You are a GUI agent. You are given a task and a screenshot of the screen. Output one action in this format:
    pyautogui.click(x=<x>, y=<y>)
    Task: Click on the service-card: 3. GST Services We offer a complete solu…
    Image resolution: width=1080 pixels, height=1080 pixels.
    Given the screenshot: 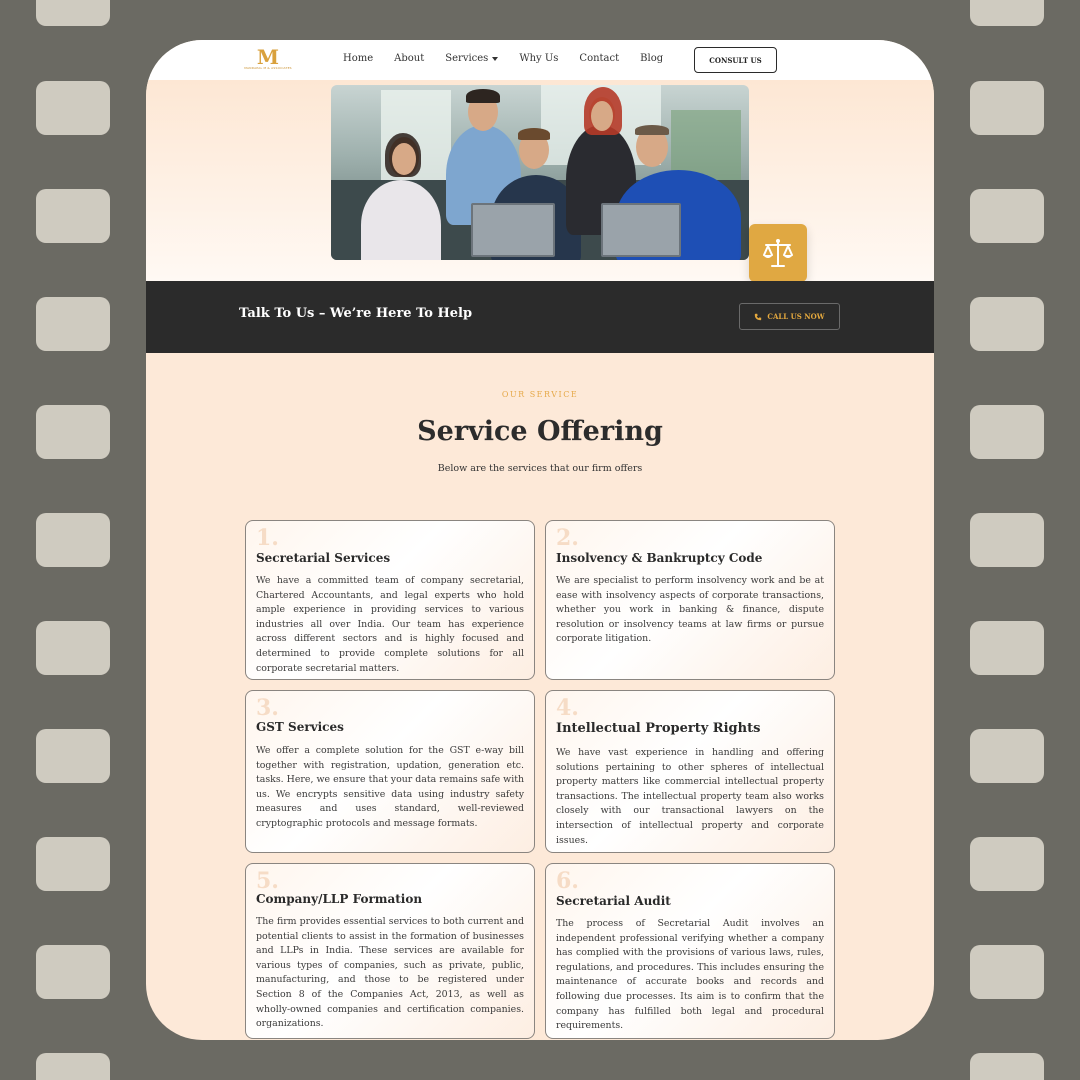 What is the action you would take?
    pyautogui.click(x=390, y=771)
    